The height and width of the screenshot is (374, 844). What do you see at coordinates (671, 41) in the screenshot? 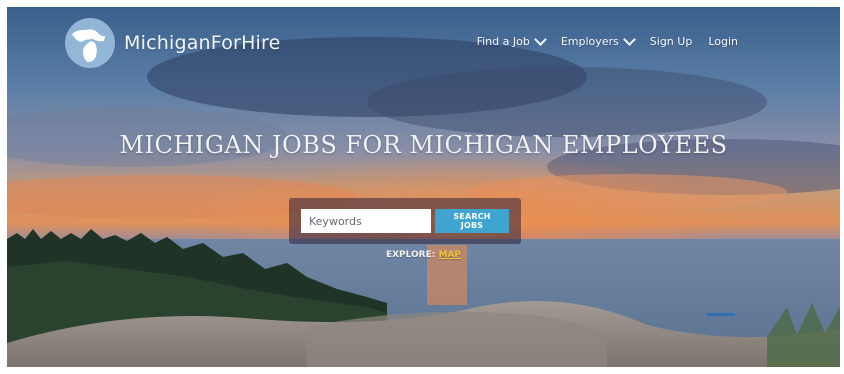
I see `nav-sign-up: Sign Up` at bounding box center [671, 41].